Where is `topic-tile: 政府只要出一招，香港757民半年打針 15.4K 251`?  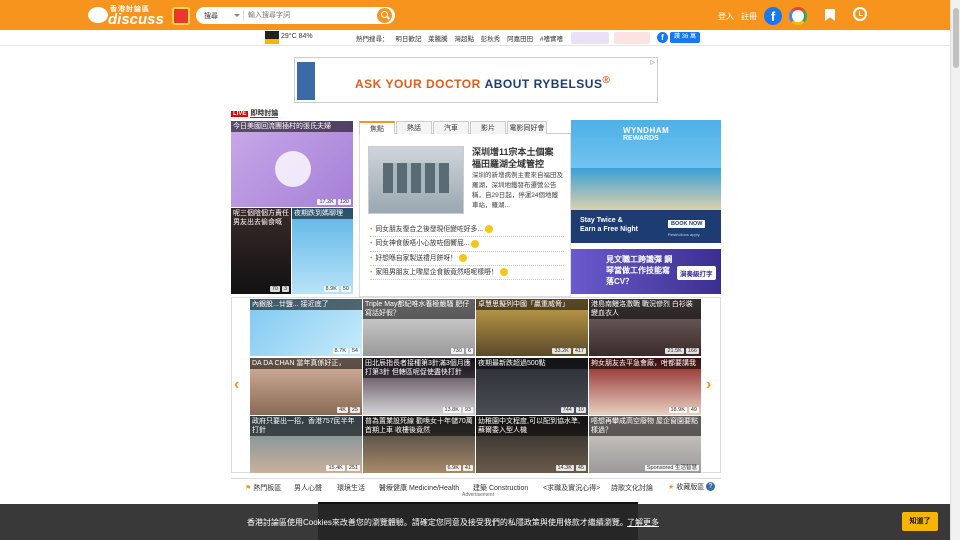
topic-tile: 政府只要出一招，香港757民半年打針 15.4K 251 is located at coordinates (306, 444).